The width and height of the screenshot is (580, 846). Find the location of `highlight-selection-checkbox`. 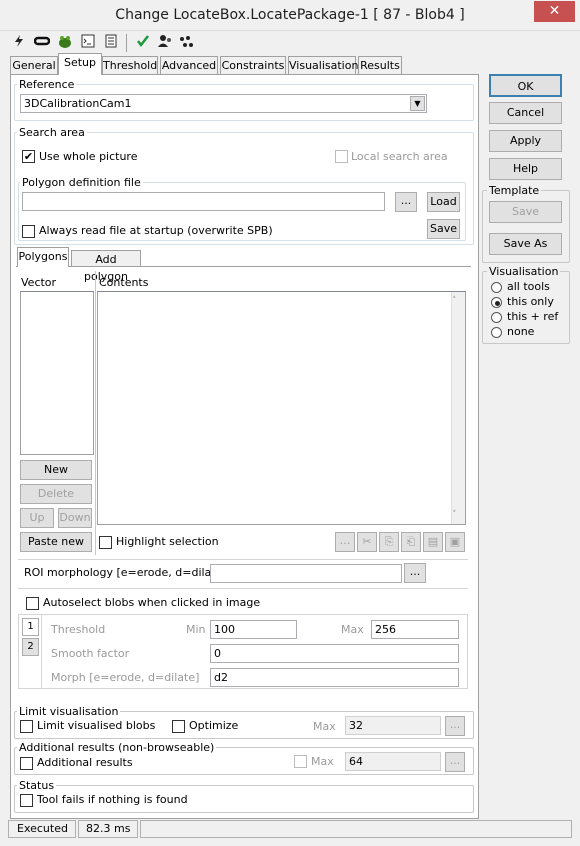

highlight-selection-checkbox is located at coordinates (105, 542).